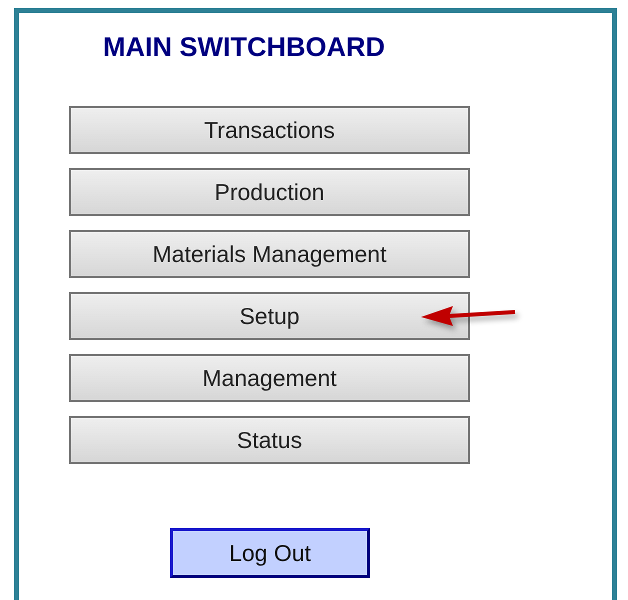 The width and height of the screenshot is (628, 600). What do you see at coordinates (270, 553) in the screenshot?
I see `log-out-button: Log Out` at bounding box center [270, 553].